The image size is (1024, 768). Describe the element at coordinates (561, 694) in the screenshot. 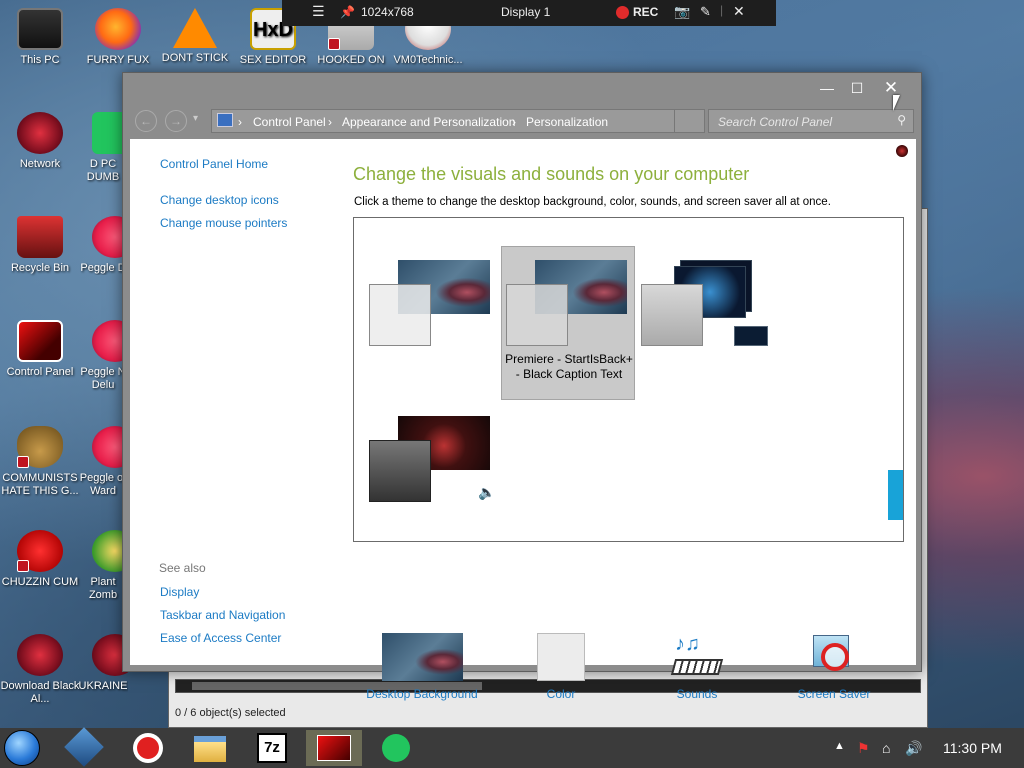

I see `bottom-item-label: Color` at that location.